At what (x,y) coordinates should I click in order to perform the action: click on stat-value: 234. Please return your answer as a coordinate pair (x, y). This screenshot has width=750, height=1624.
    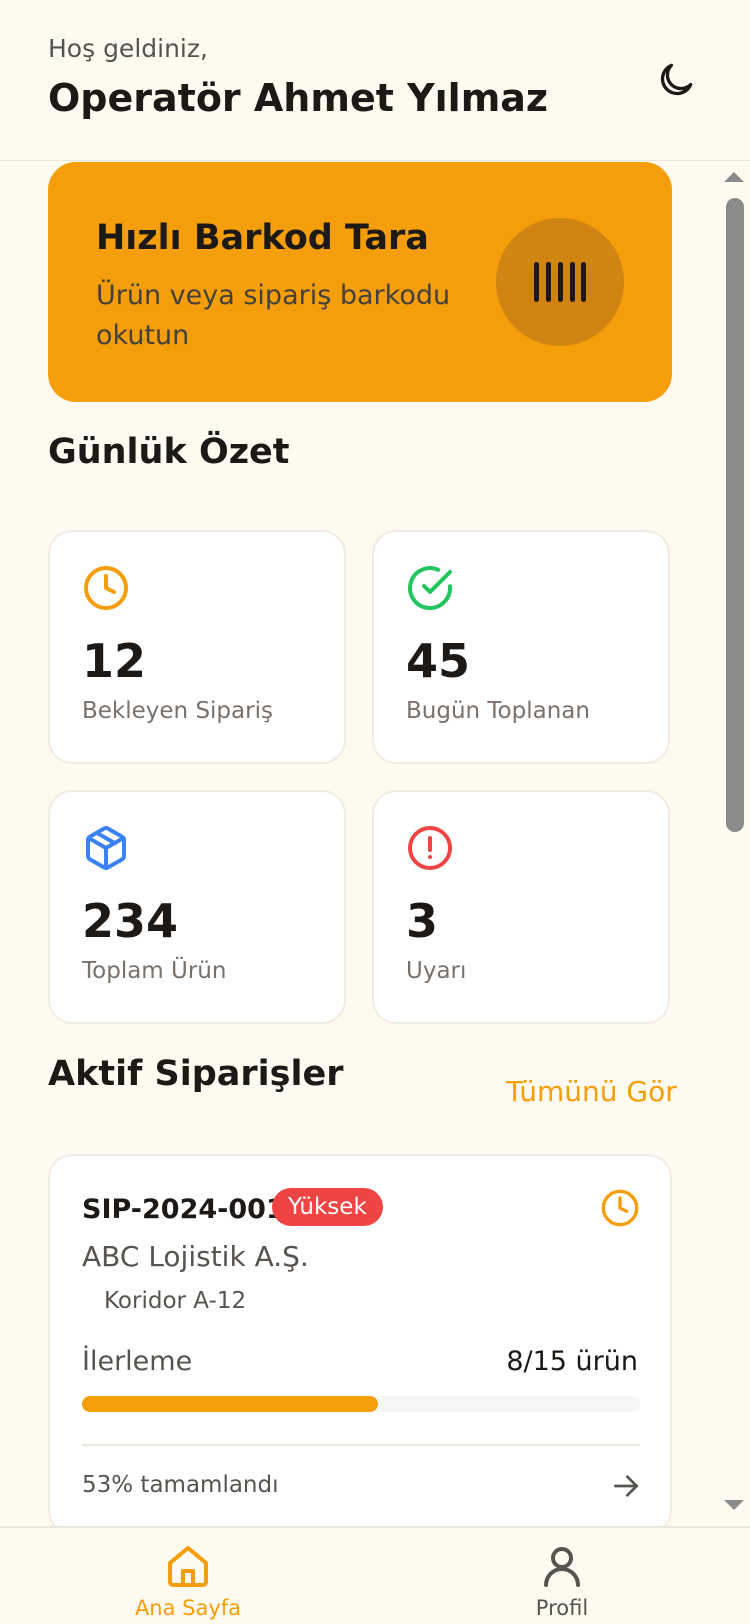
    Looking at the image, I should click on (130, 921).